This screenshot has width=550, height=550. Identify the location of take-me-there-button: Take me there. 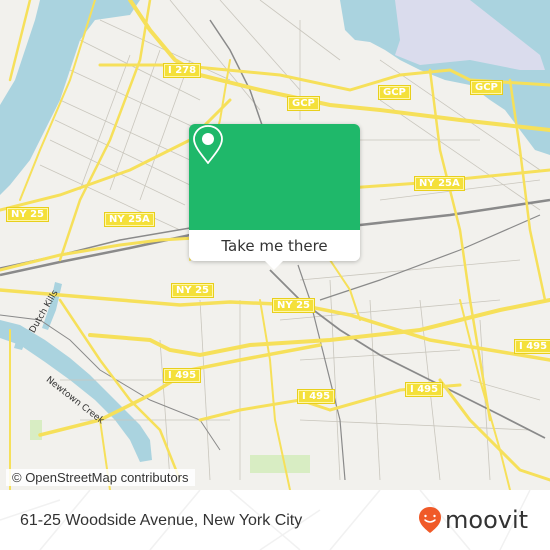
(274, 245).